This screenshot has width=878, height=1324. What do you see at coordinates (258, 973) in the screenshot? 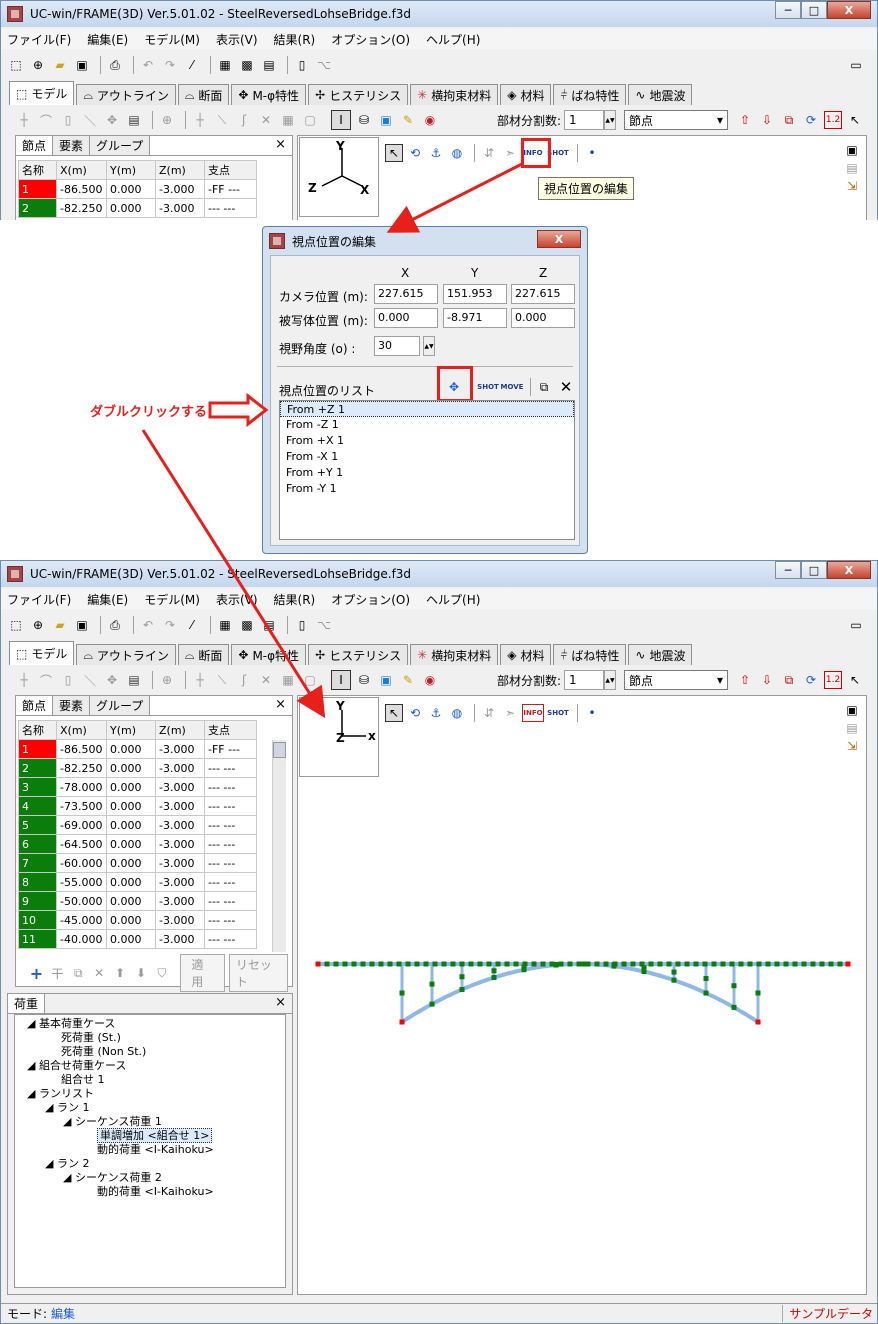
I see `reset-button: リセット` at bounding box center [258, 973].